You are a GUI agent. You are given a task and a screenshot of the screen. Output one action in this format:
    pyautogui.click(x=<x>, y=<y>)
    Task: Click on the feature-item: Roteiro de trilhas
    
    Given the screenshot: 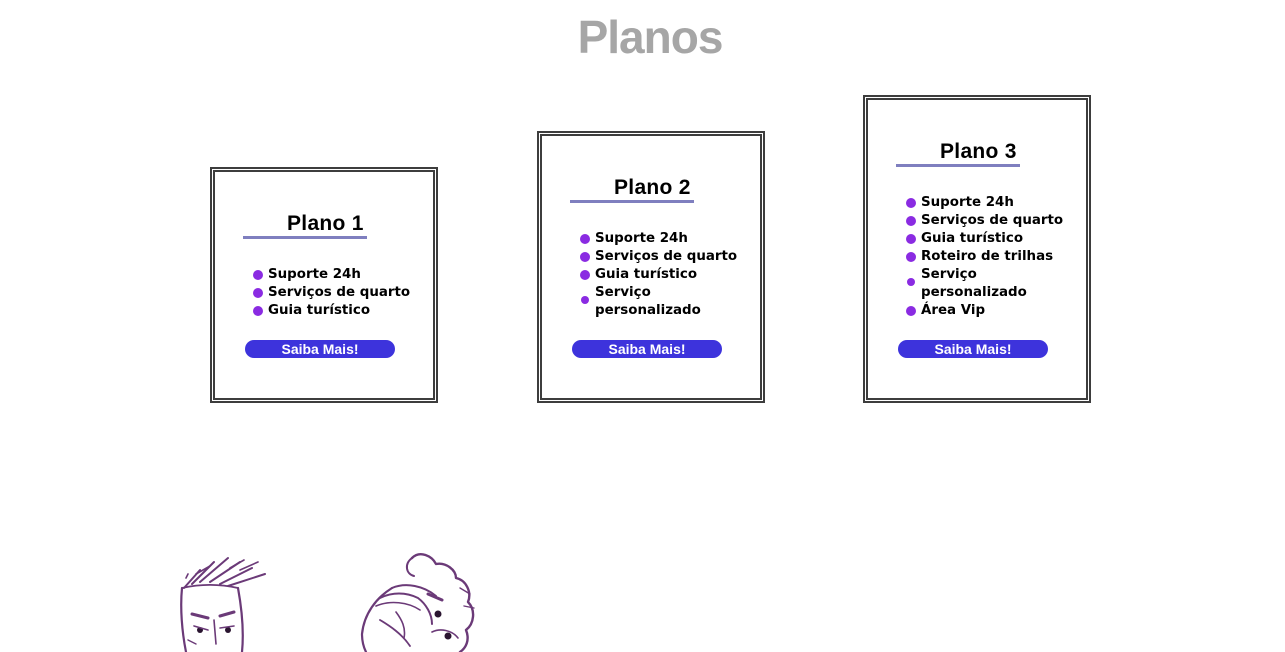 What is the action you would take?
    pyautogui.click(x=984, y=257)
    